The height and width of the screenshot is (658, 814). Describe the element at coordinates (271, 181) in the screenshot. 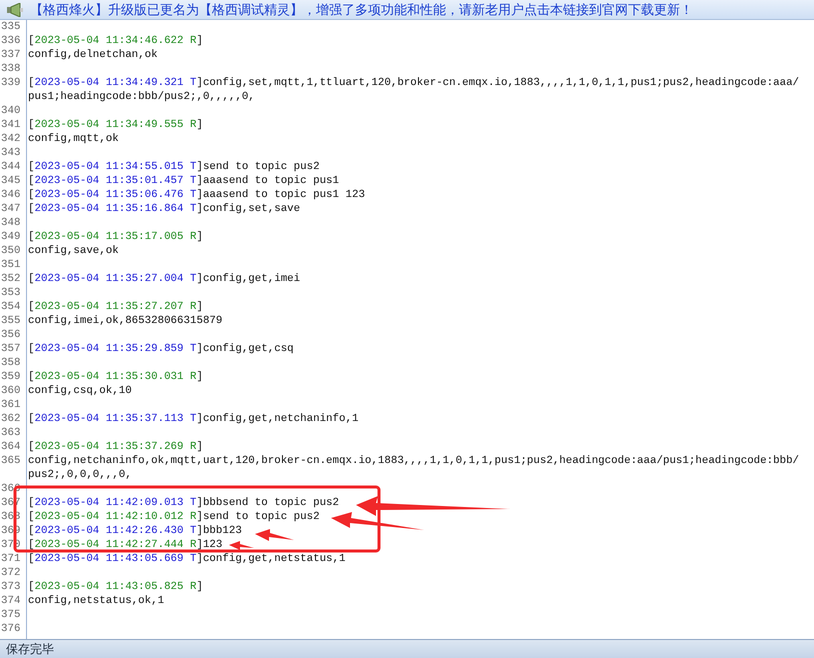

I see `log-message: aaasend to topic pus1` at that location.